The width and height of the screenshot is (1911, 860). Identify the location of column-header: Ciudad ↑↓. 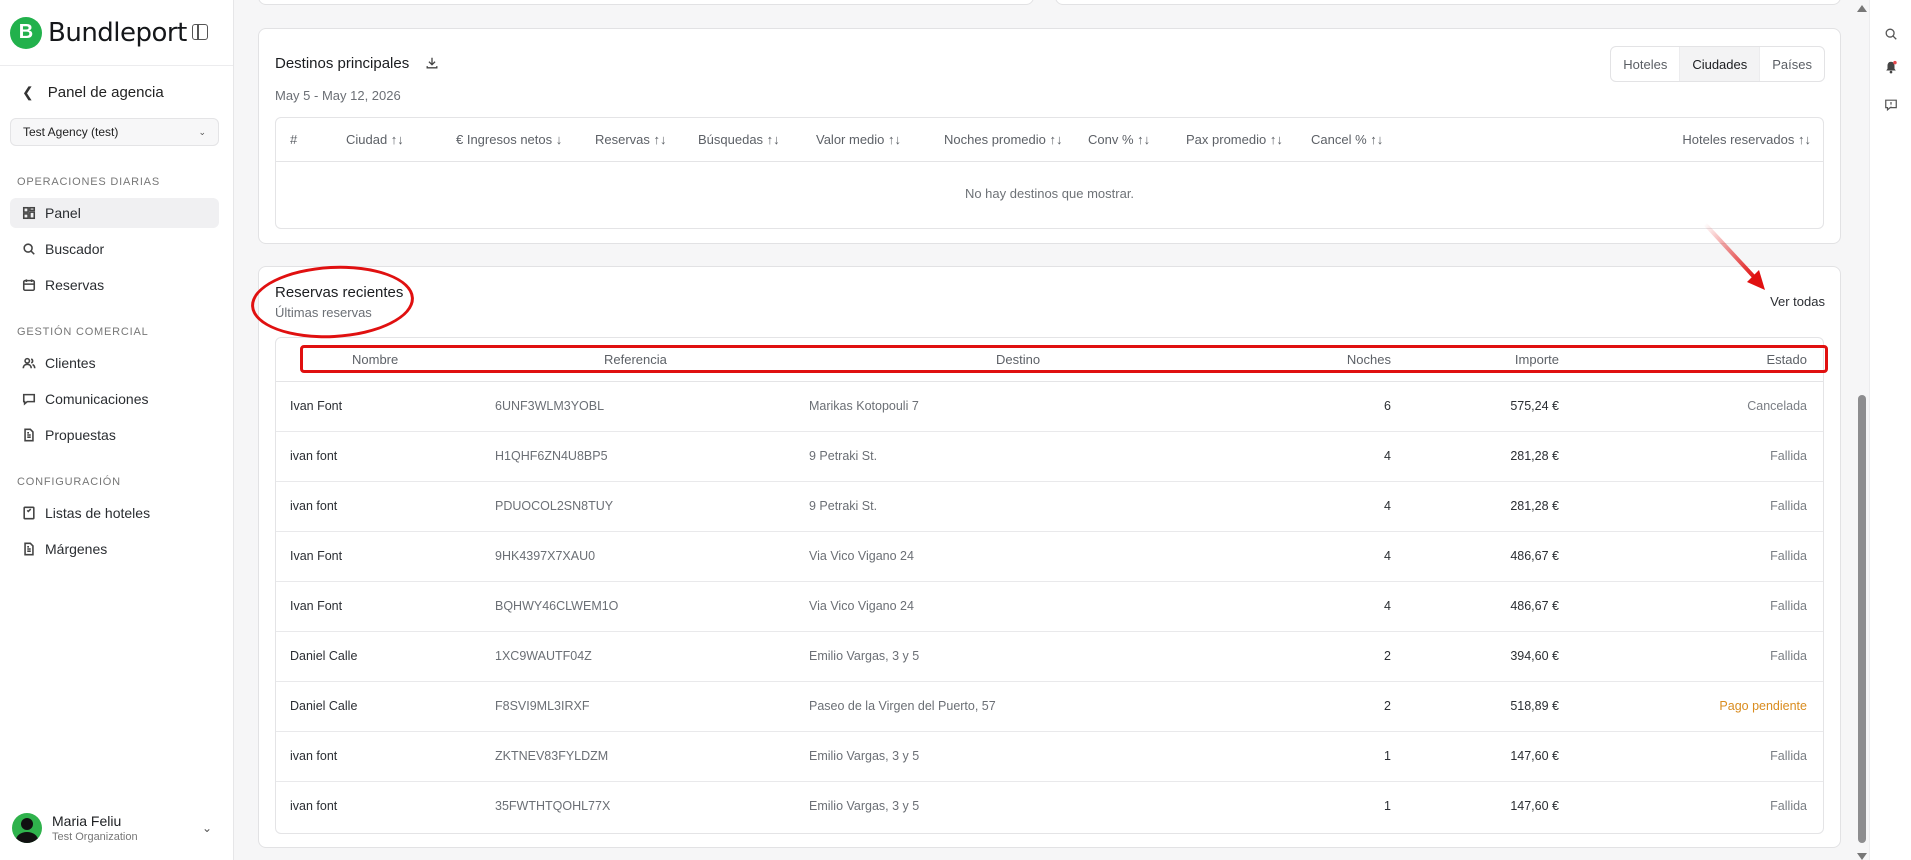
(375, 139).